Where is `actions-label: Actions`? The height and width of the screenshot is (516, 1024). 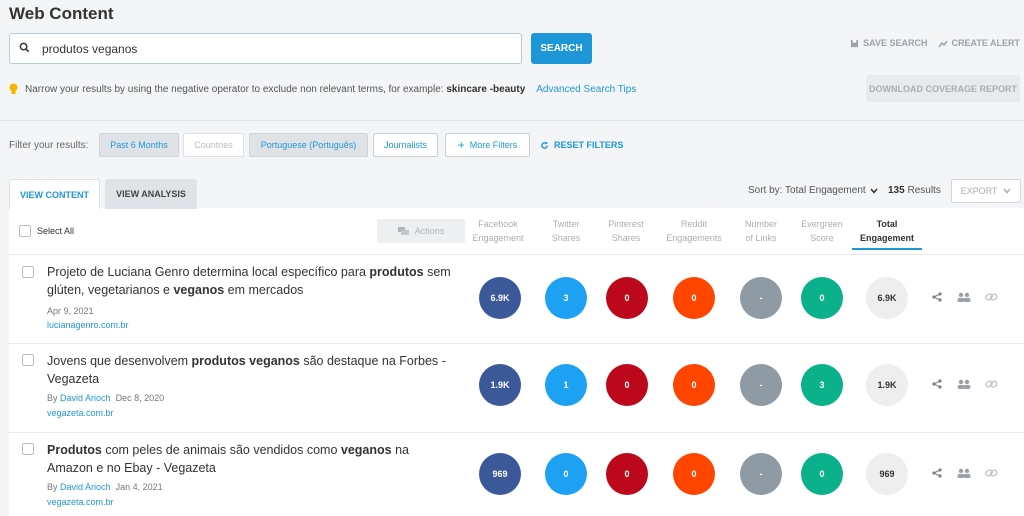
actions-label: Actions is located at coordinates (429, 231).